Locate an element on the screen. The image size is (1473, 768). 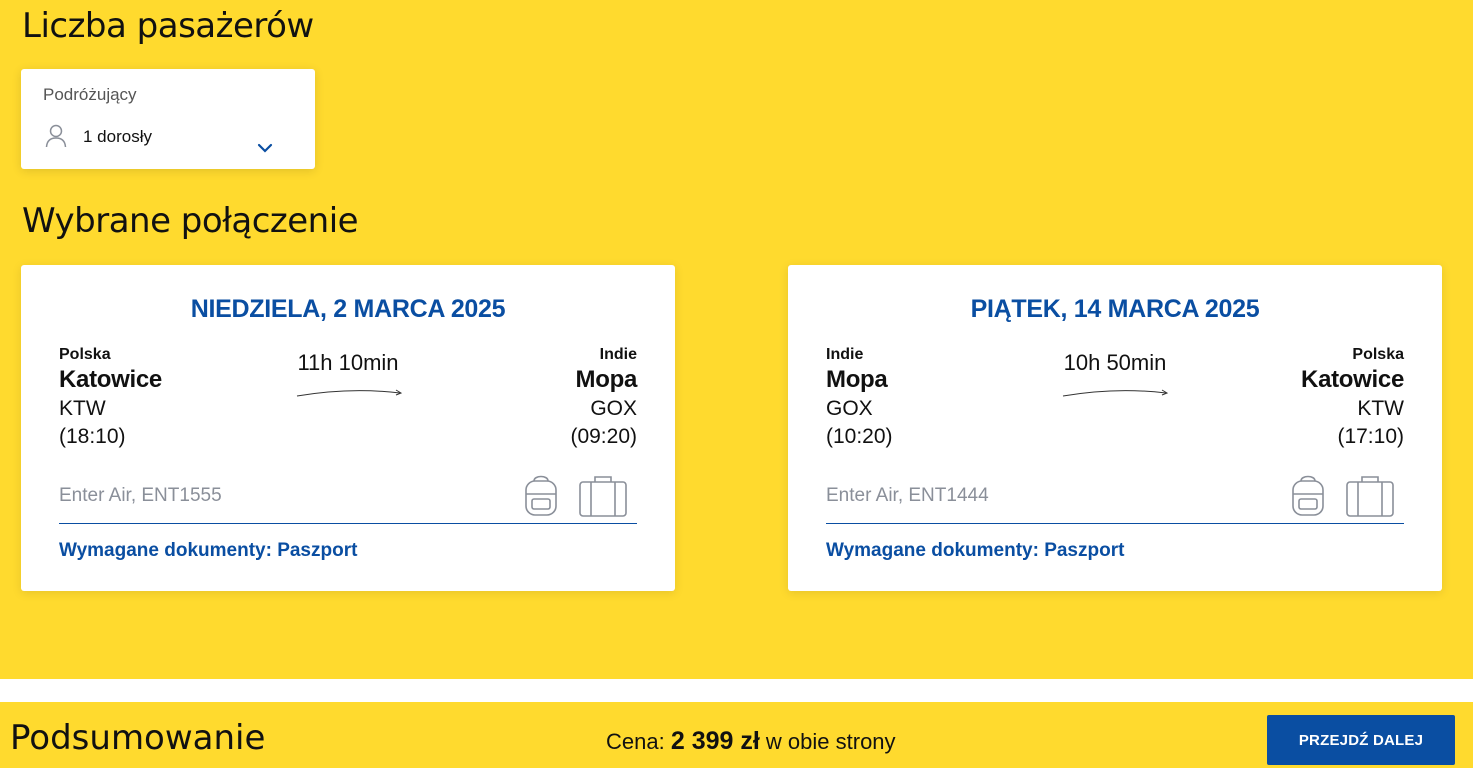
arrival-time: (17:10) is located at coordinates (1370, 436).